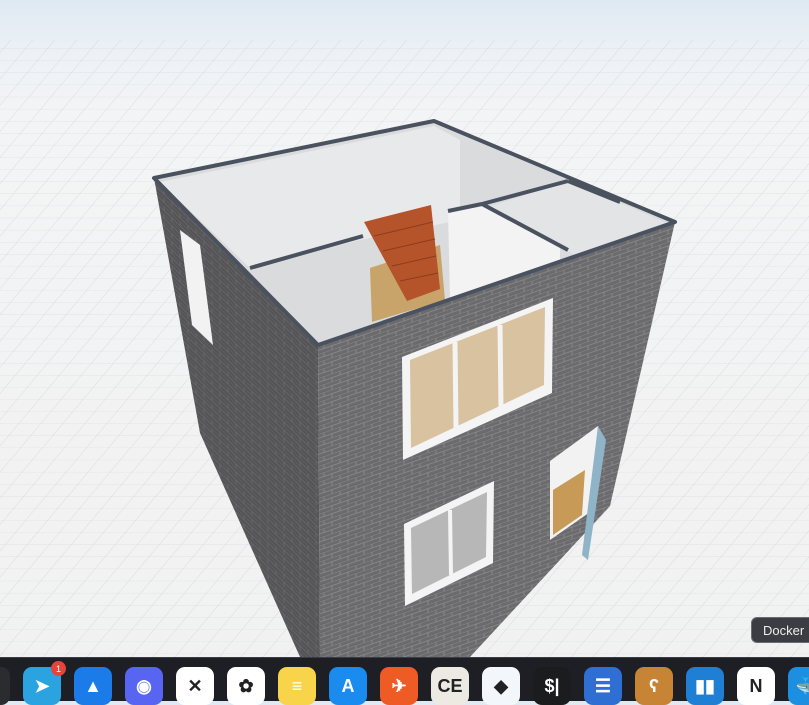  What do you see at coordinates (5, 686) in the screenshot?
I see `dock-partial-app-icon` at bounding box center [5, 686].